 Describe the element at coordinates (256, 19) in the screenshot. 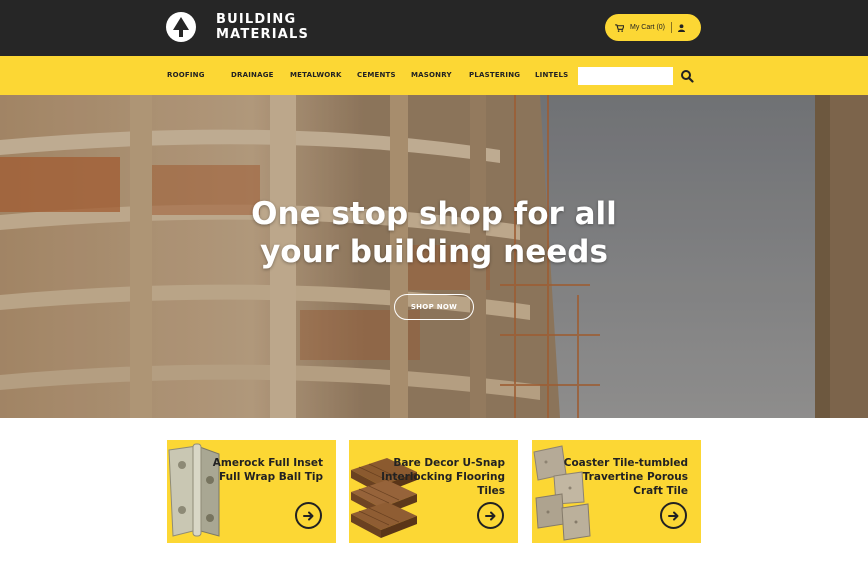

I see `brand-name-line1: BUILDING` at that location.